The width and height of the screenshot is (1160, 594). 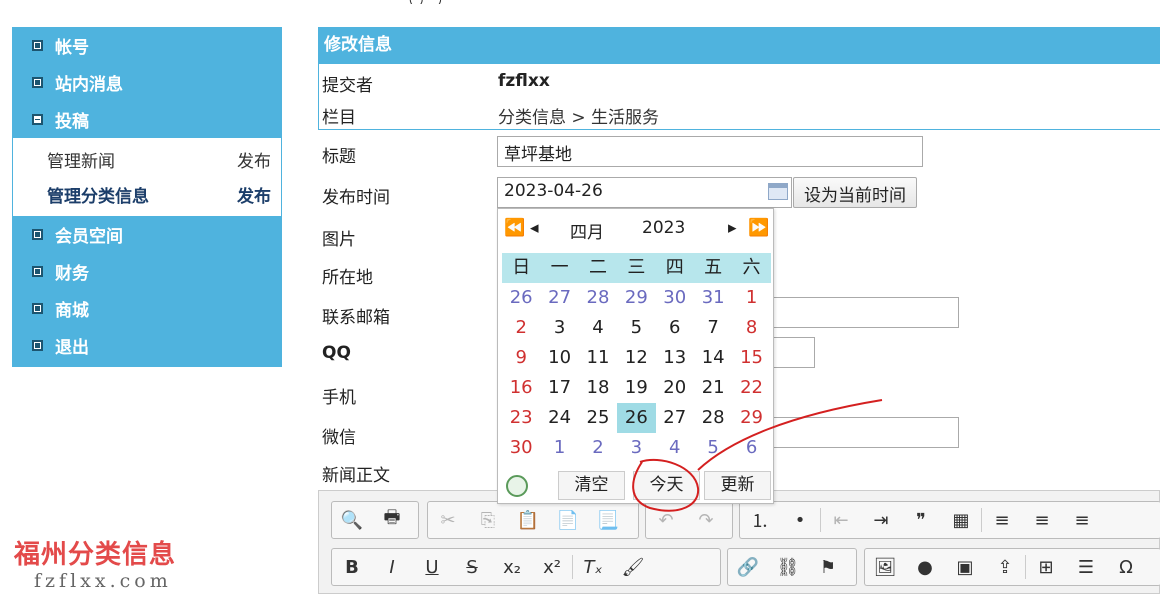 What do you see at coordinates (737, 485) in the screenshot?
I see `update-button: 更新` at bounding box center [737, 485].